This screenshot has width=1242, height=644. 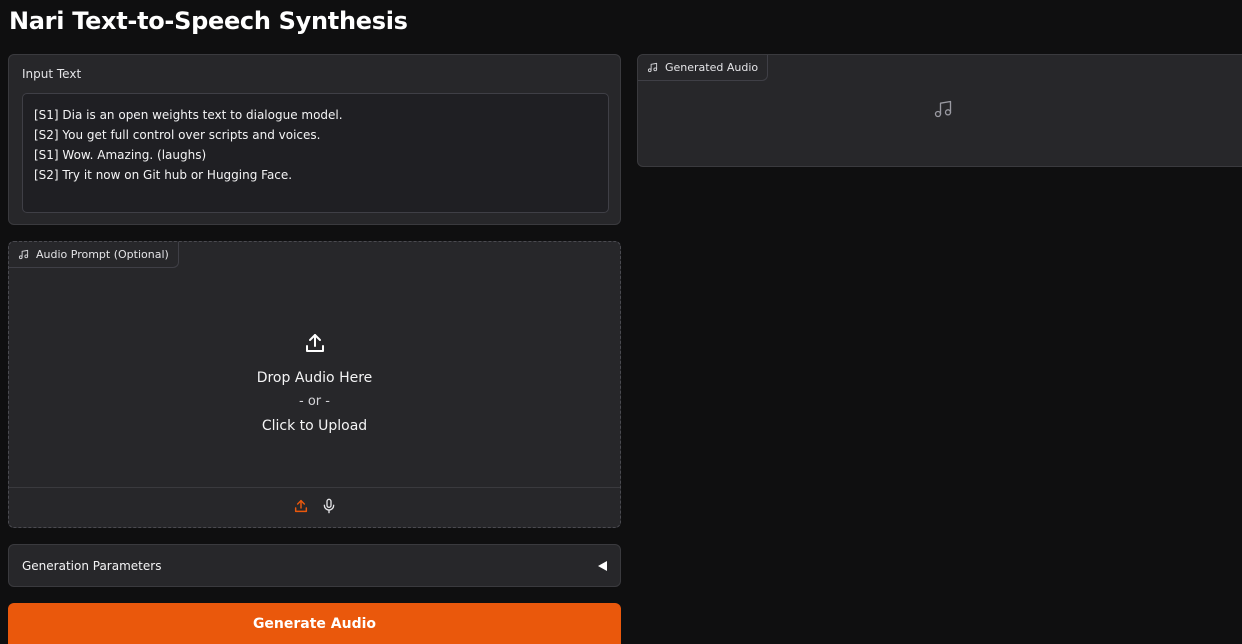 I want to click on input-text-label: Input Text, so click(x=52, y=74).